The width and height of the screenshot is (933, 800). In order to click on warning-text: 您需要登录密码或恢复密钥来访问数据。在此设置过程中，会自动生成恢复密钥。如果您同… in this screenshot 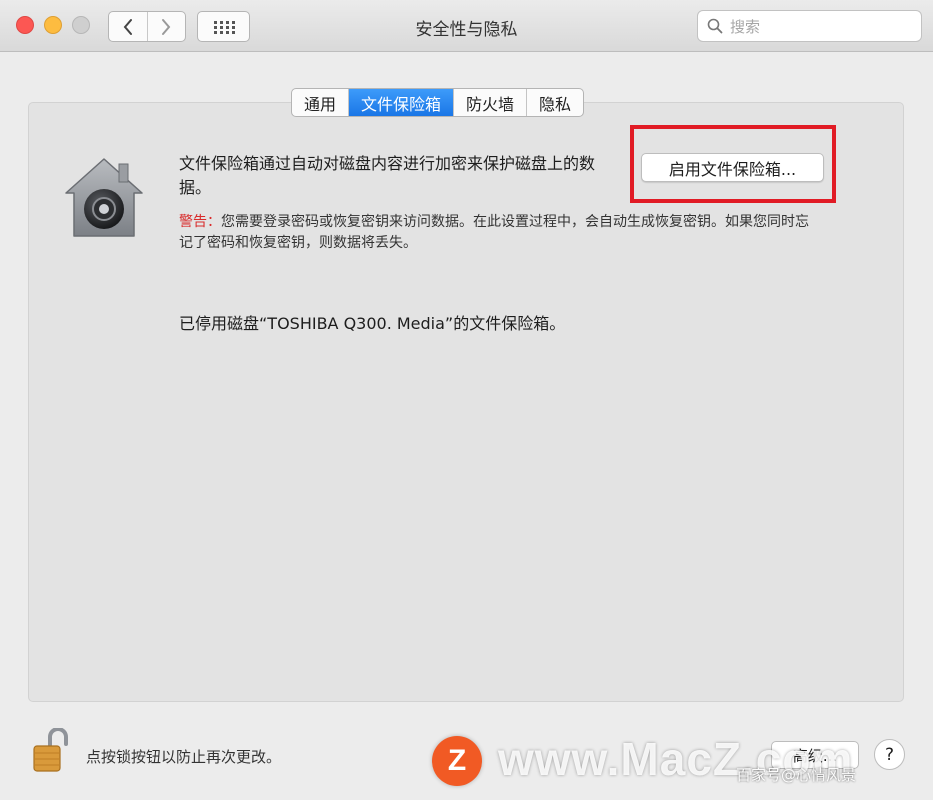, I will do `click(494, 232)`.